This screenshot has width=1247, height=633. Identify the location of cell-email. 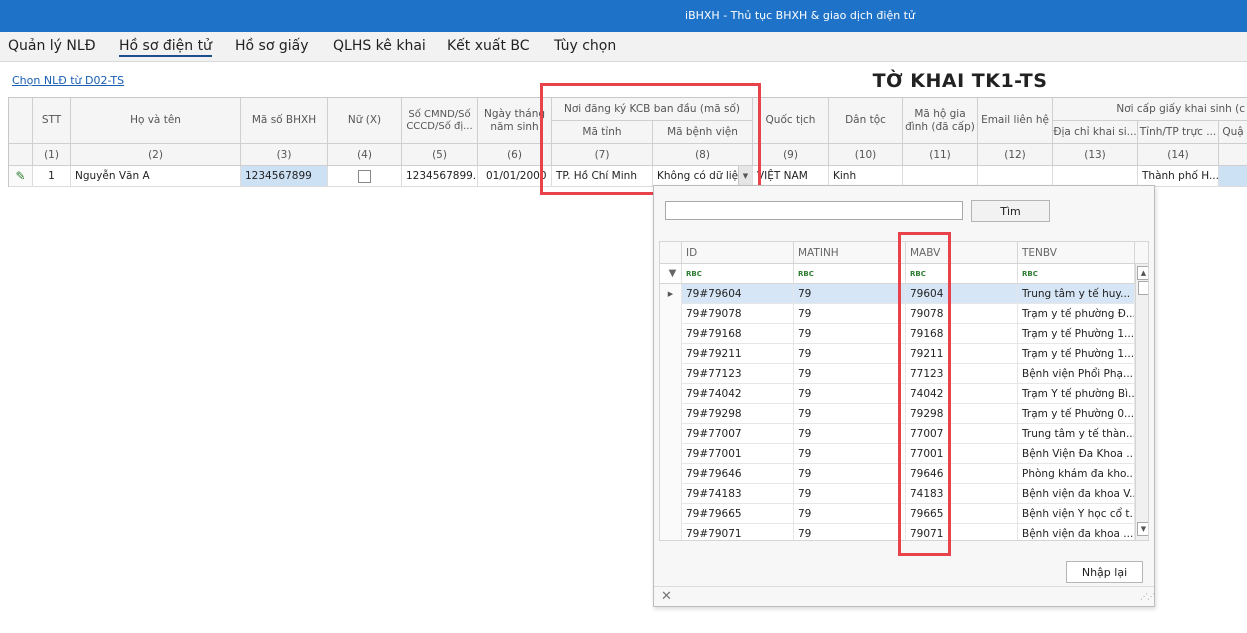
(1015, 176).